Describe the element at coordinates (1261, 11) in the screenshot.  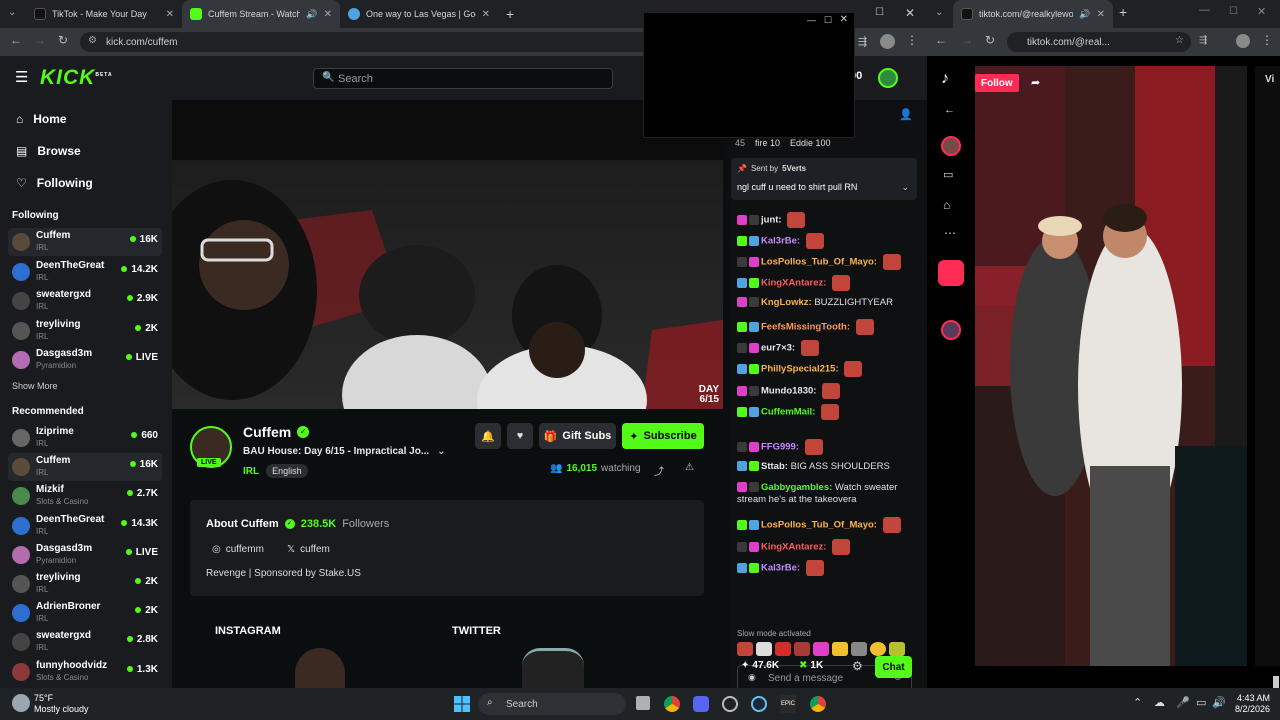
I see `close-window-icon: ✕` at that location.